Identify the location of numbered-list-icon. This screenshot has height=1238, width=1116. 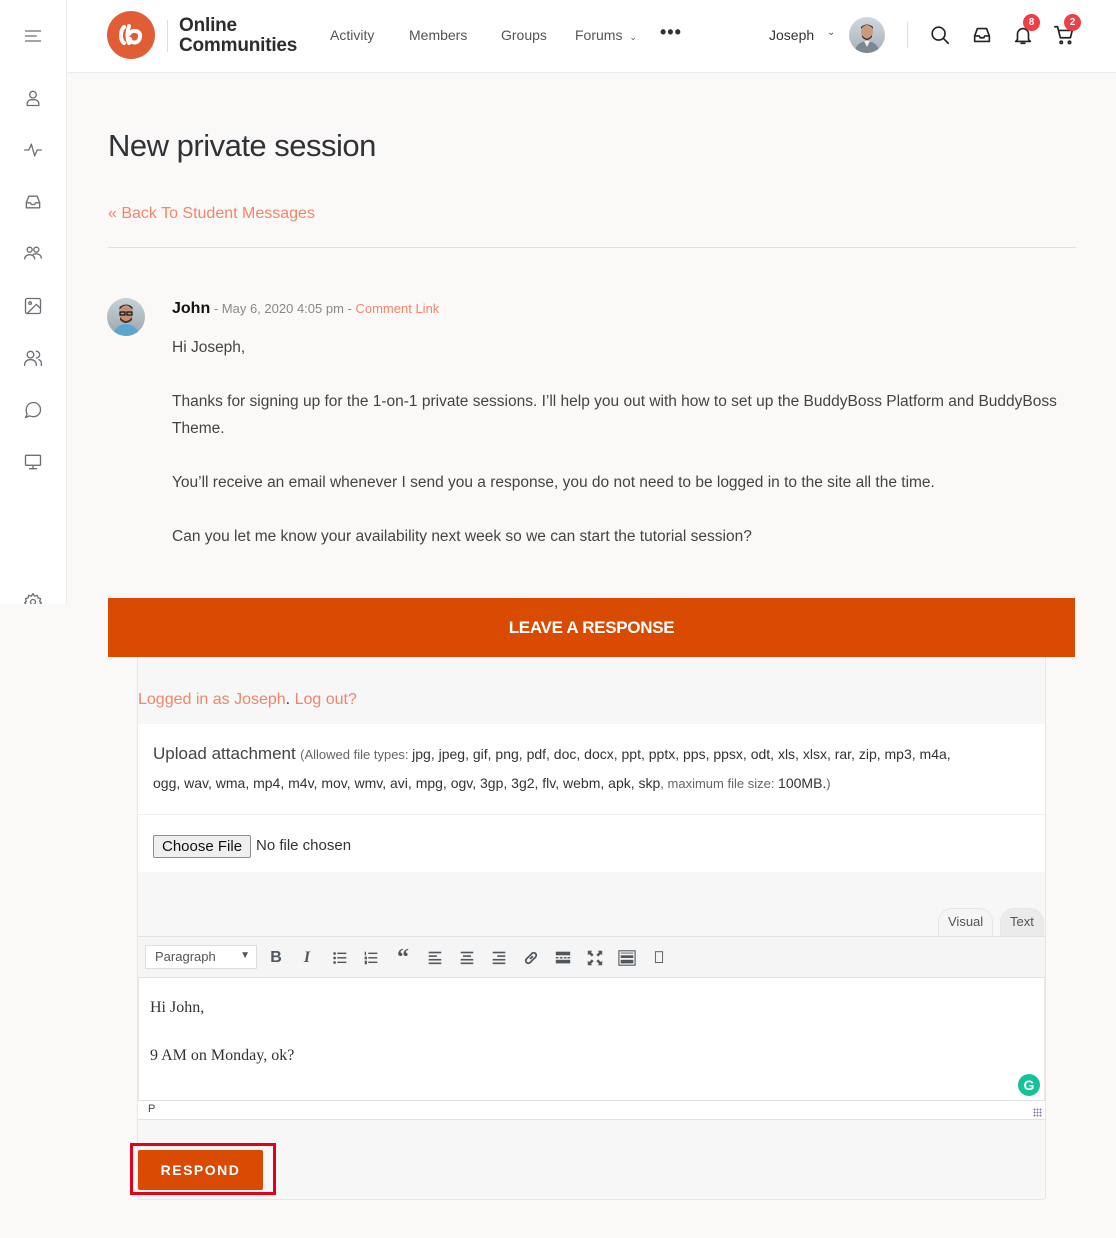
(371, 958).